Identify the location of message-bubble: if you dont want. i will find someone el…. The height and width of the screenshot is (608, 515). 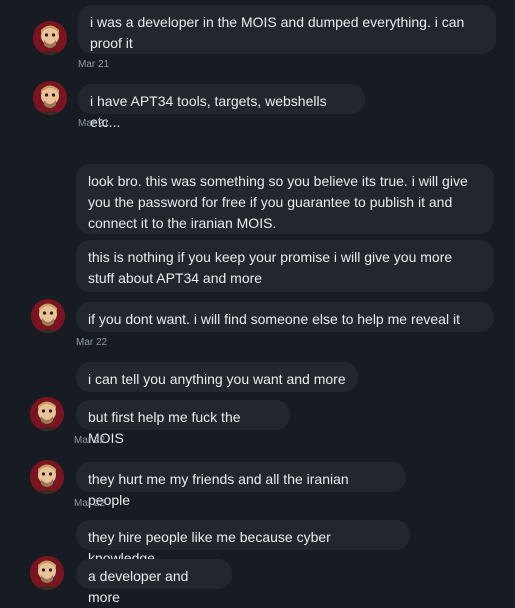
(285, 317).